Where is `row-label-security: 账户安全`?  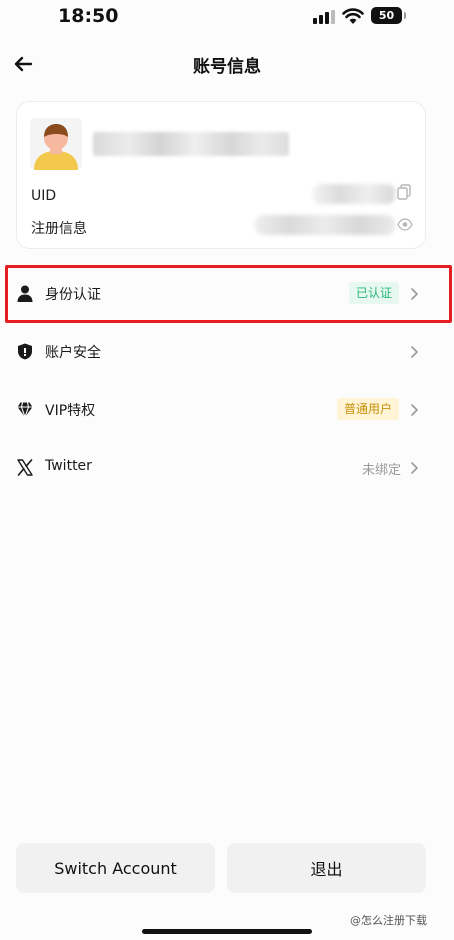
row-label-security: 账户安全 is located at coordinates (73, 353).